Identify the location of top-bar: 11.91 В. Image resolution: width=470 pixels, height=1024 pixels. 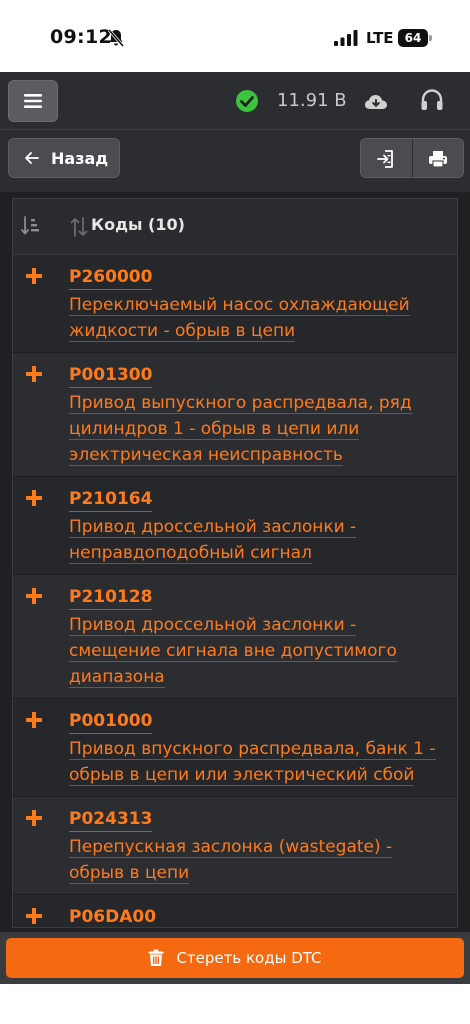
(235, 101).